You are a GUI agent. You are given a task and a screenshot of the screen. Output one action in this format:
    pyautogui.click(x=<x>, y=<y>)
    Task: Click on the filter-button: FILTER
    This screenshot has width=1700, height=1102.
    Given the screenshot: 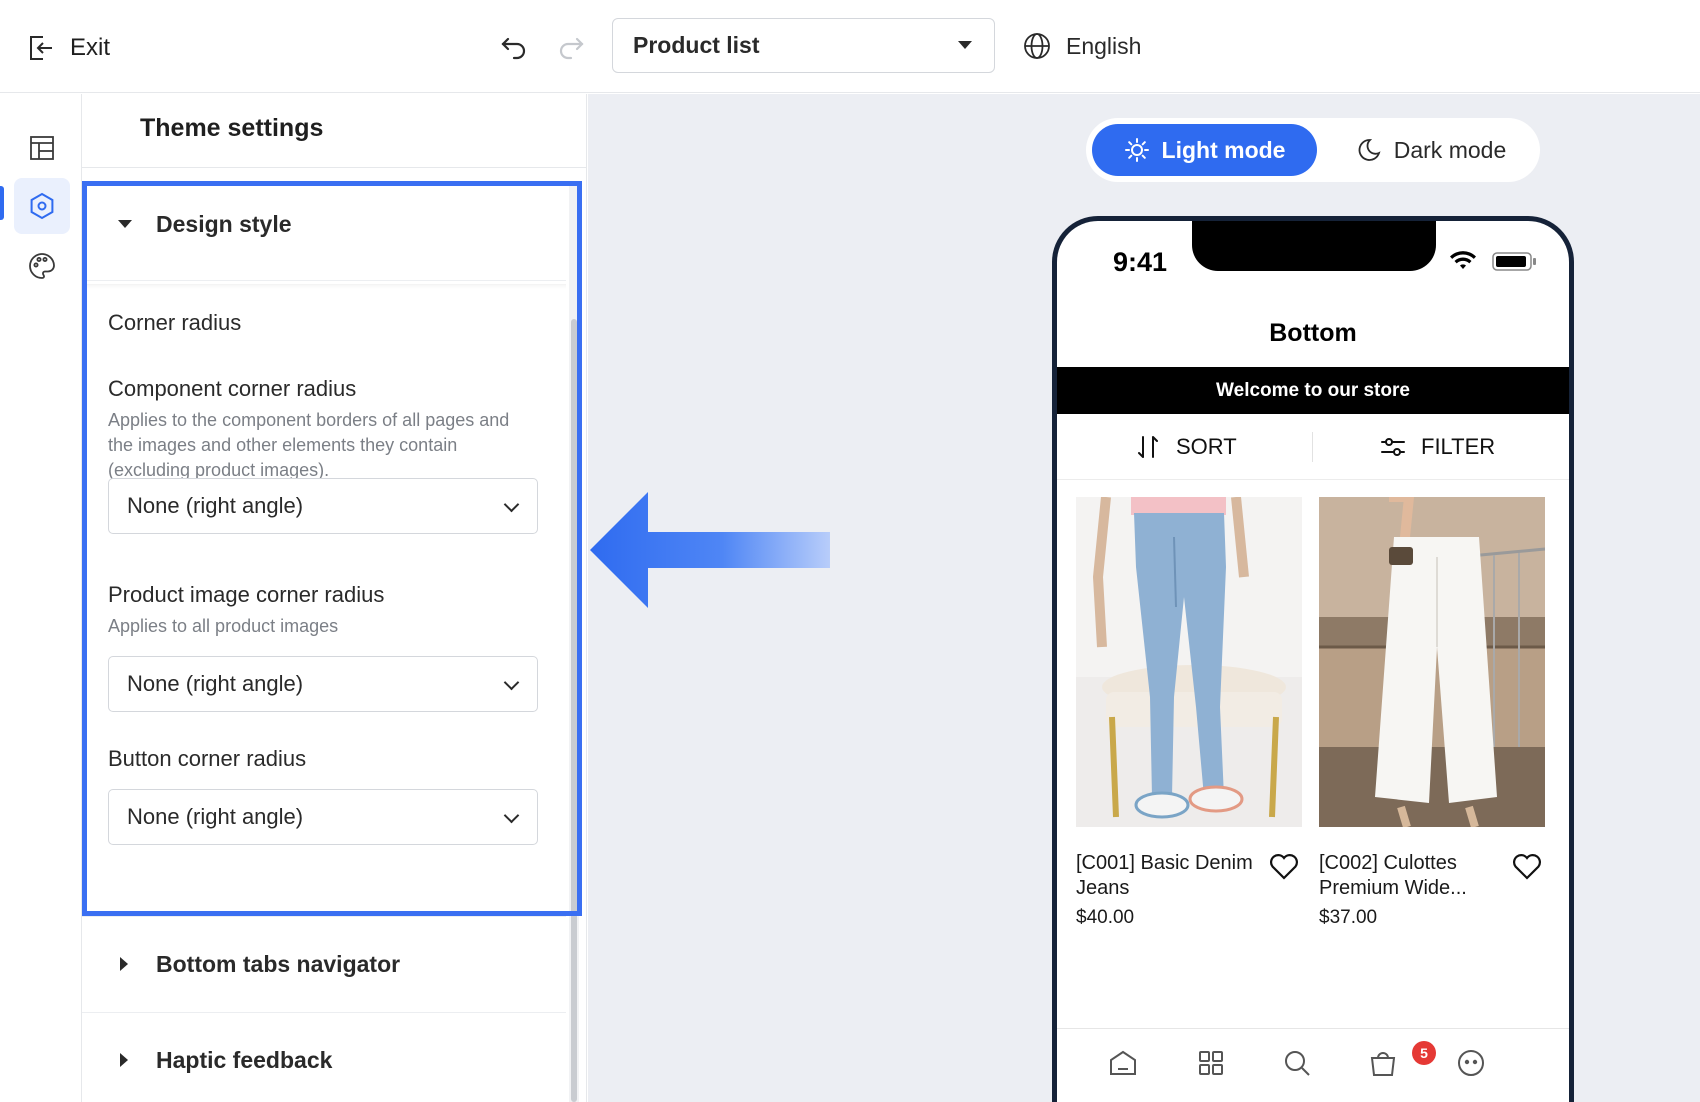 What is the action you would take?
    pyautogui.click(x=1437, y=447)
    